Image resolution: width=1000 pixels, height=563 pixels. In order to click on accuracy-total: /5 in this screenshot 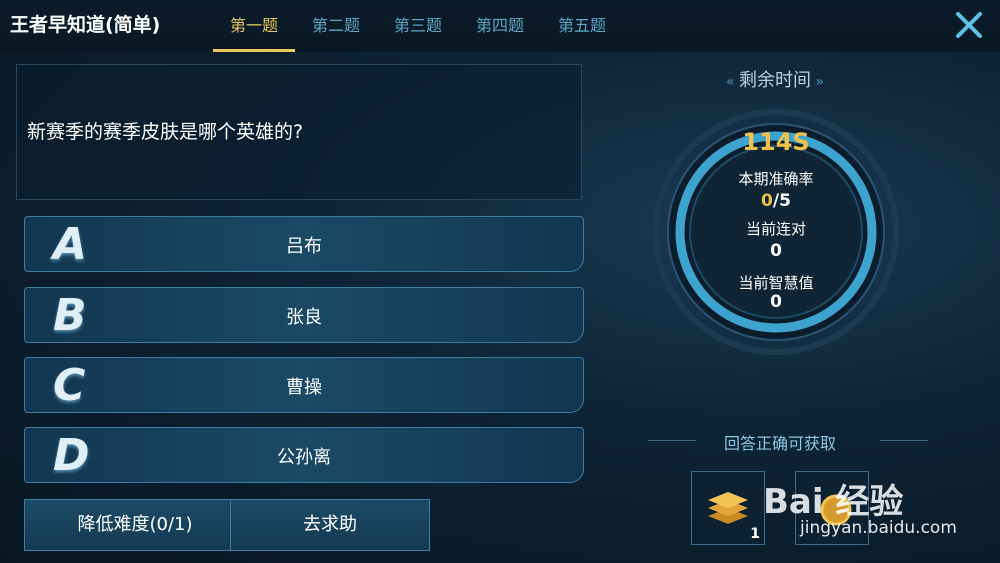, I will do `click(781, 201)`.